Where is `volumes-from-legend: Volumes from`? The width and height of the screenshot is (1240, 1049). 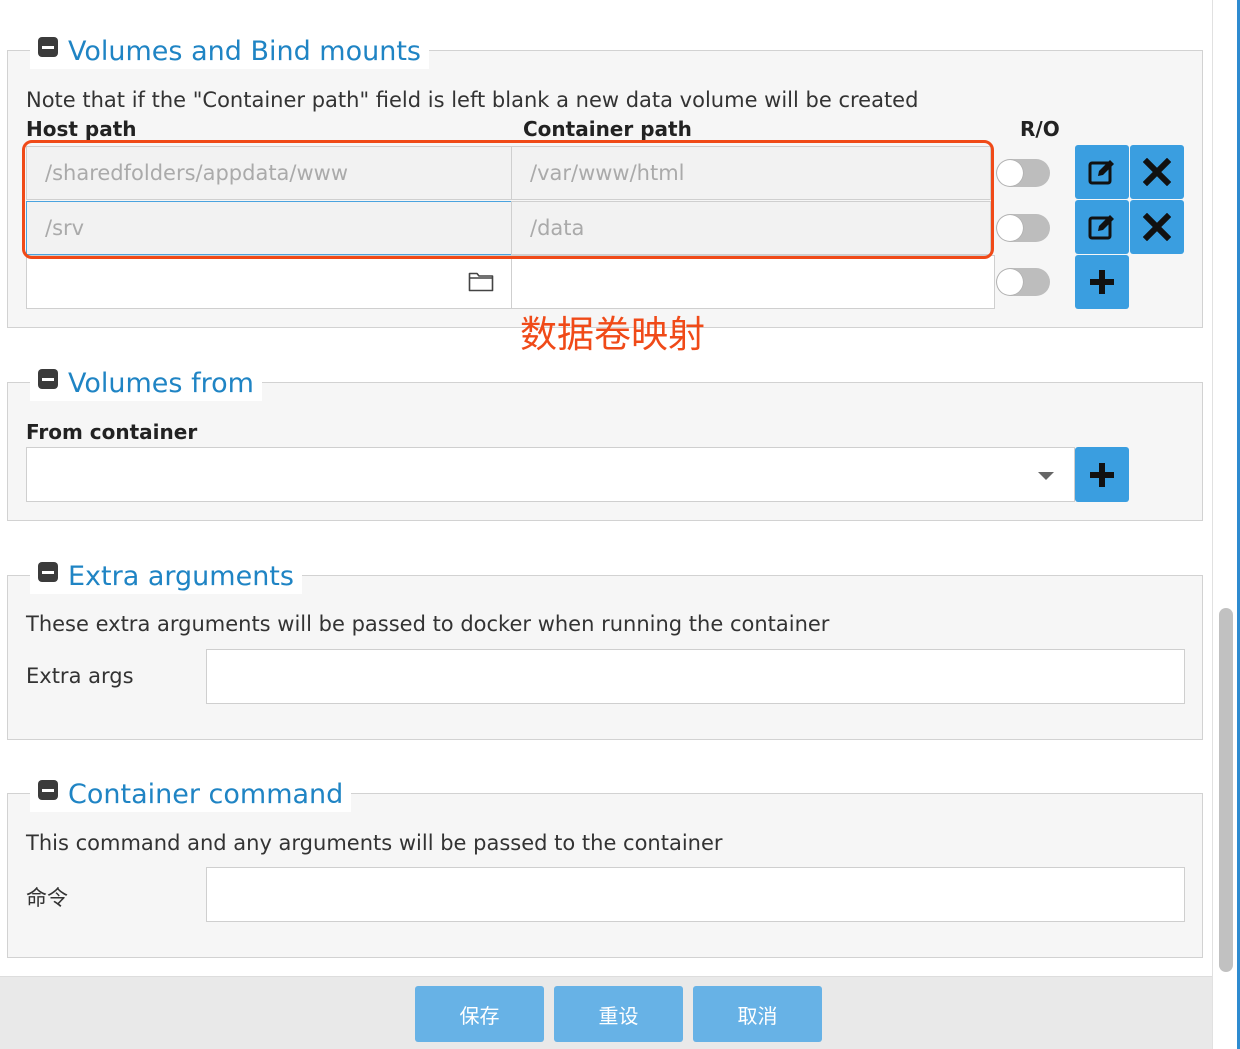 volumes-from-legend: Volumes from is located at coordinates (140, 383).